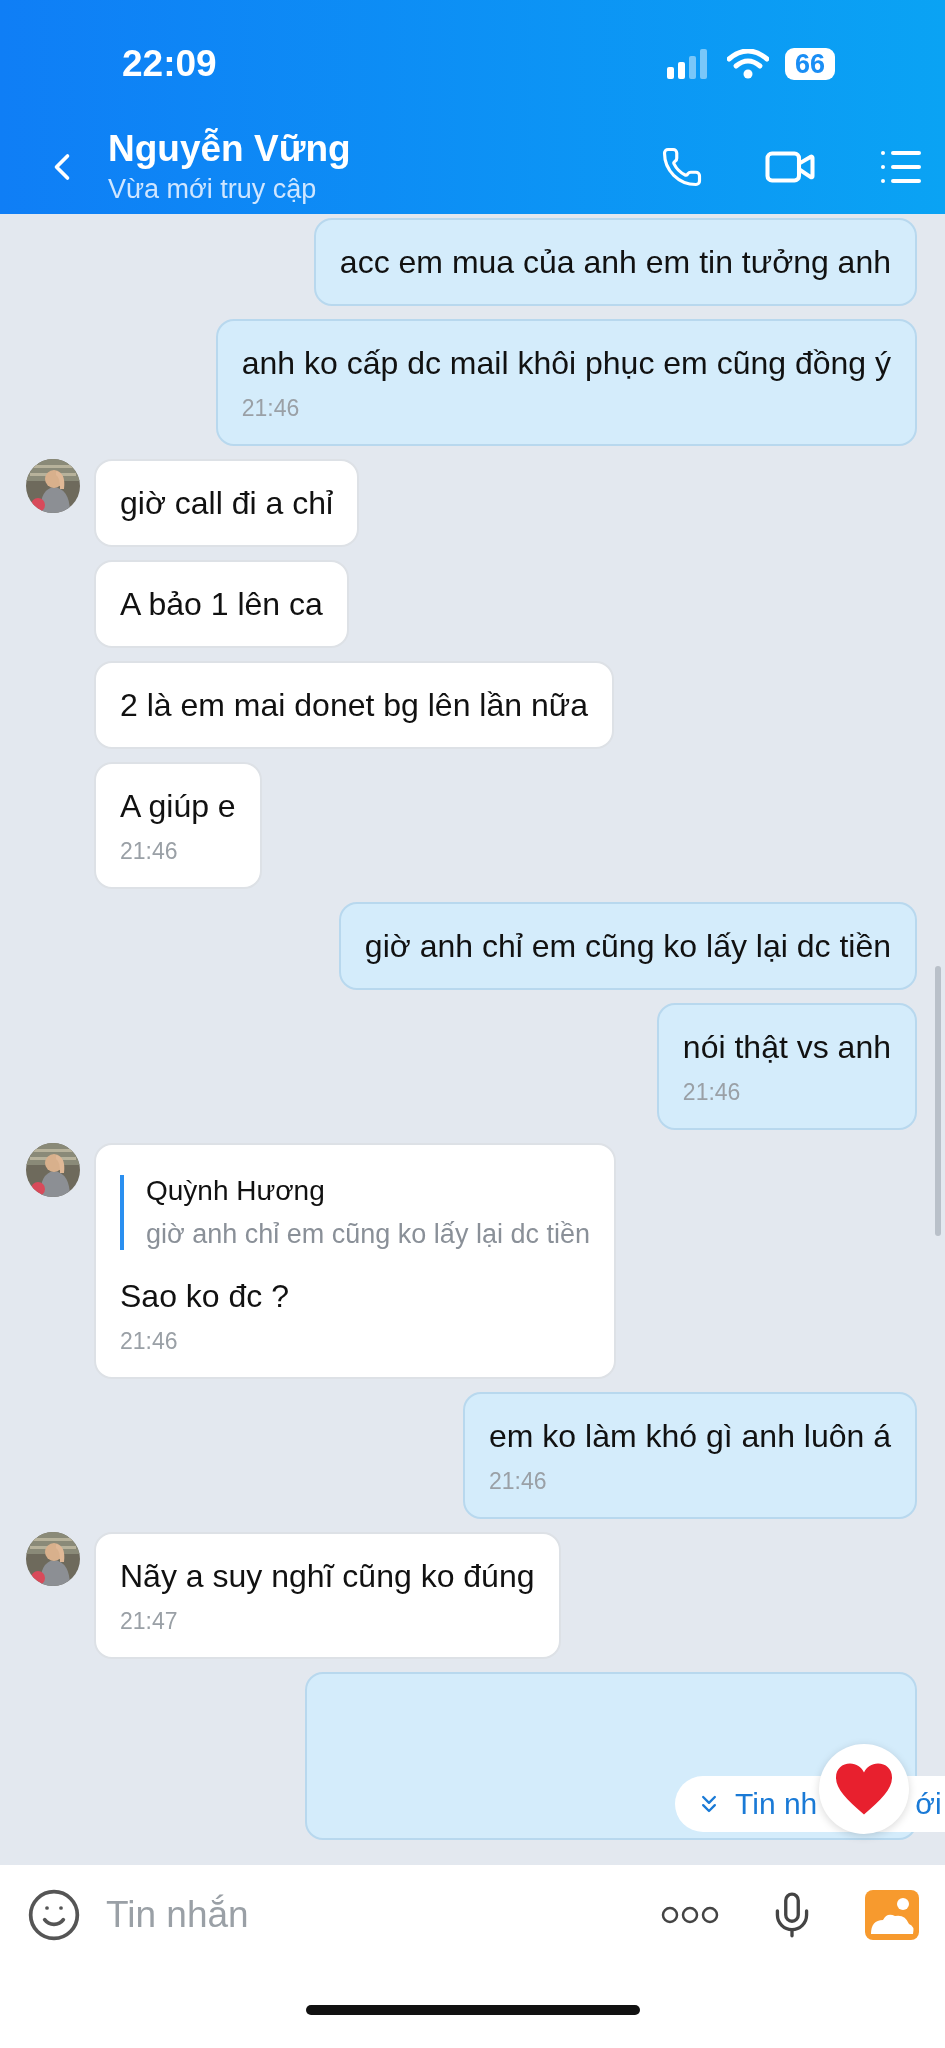  I want to click on message-text: giờ call đi a chỉ, so click(227, 503).